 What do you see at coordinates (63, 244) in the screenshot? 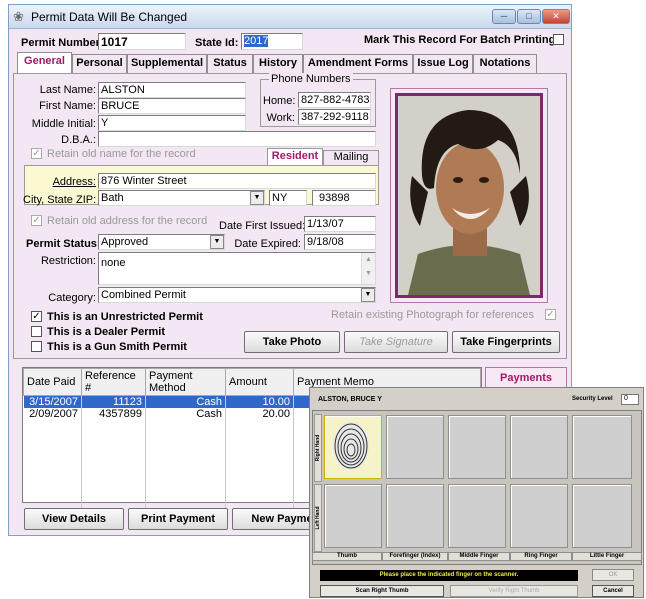
I see `permit-status-label: Permit Status:` at bounding box center [63, 244].